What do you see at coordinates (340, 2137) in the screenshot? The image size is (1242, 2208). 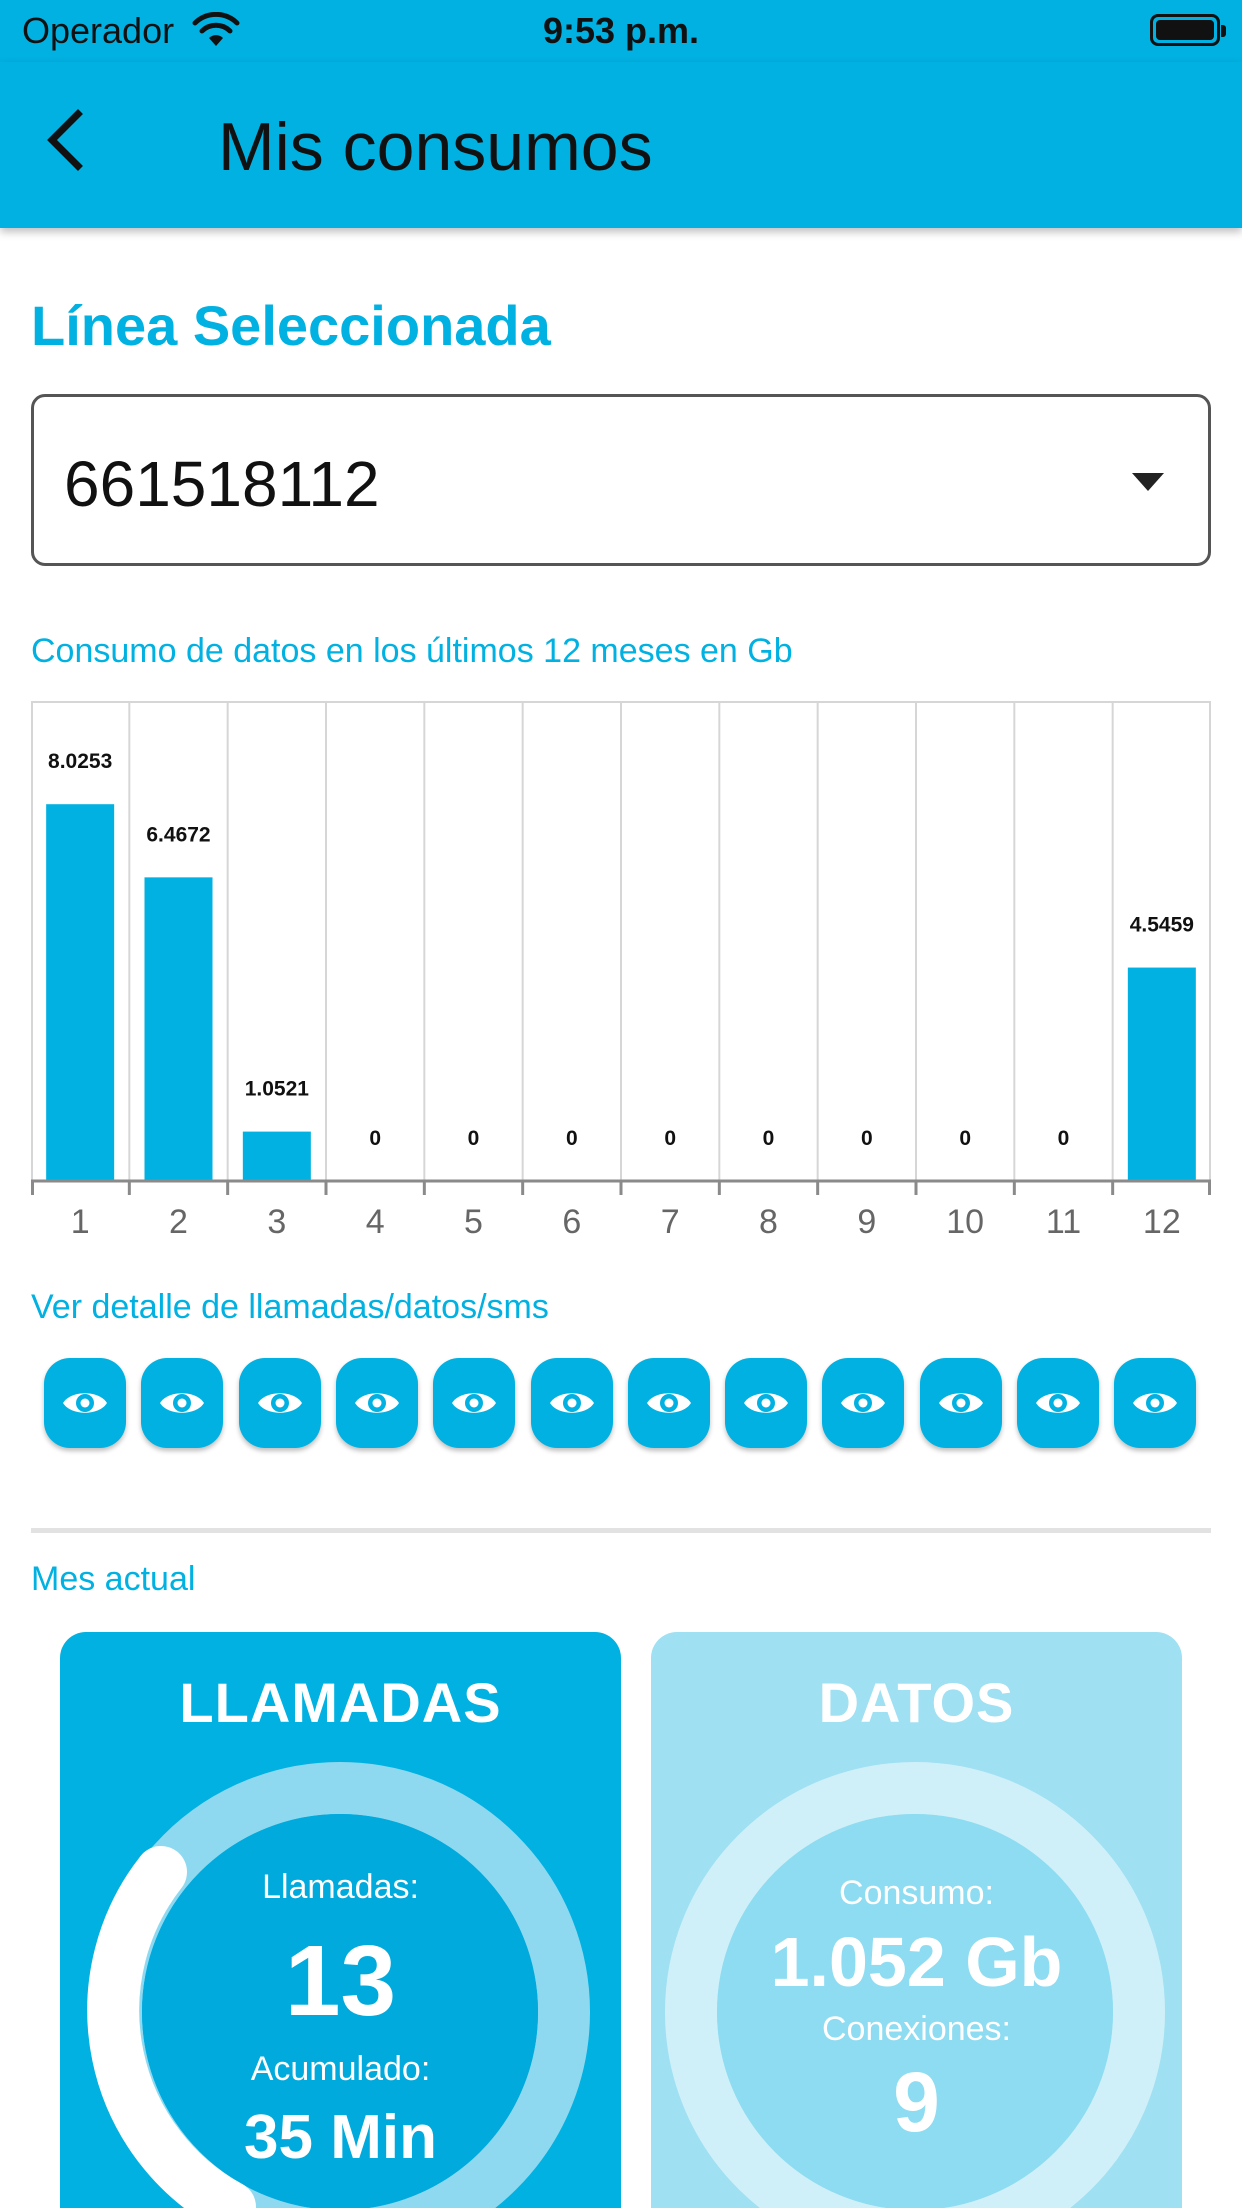 I see `calls-accum-value: 35 Min` at bounding box center [340, 2137].